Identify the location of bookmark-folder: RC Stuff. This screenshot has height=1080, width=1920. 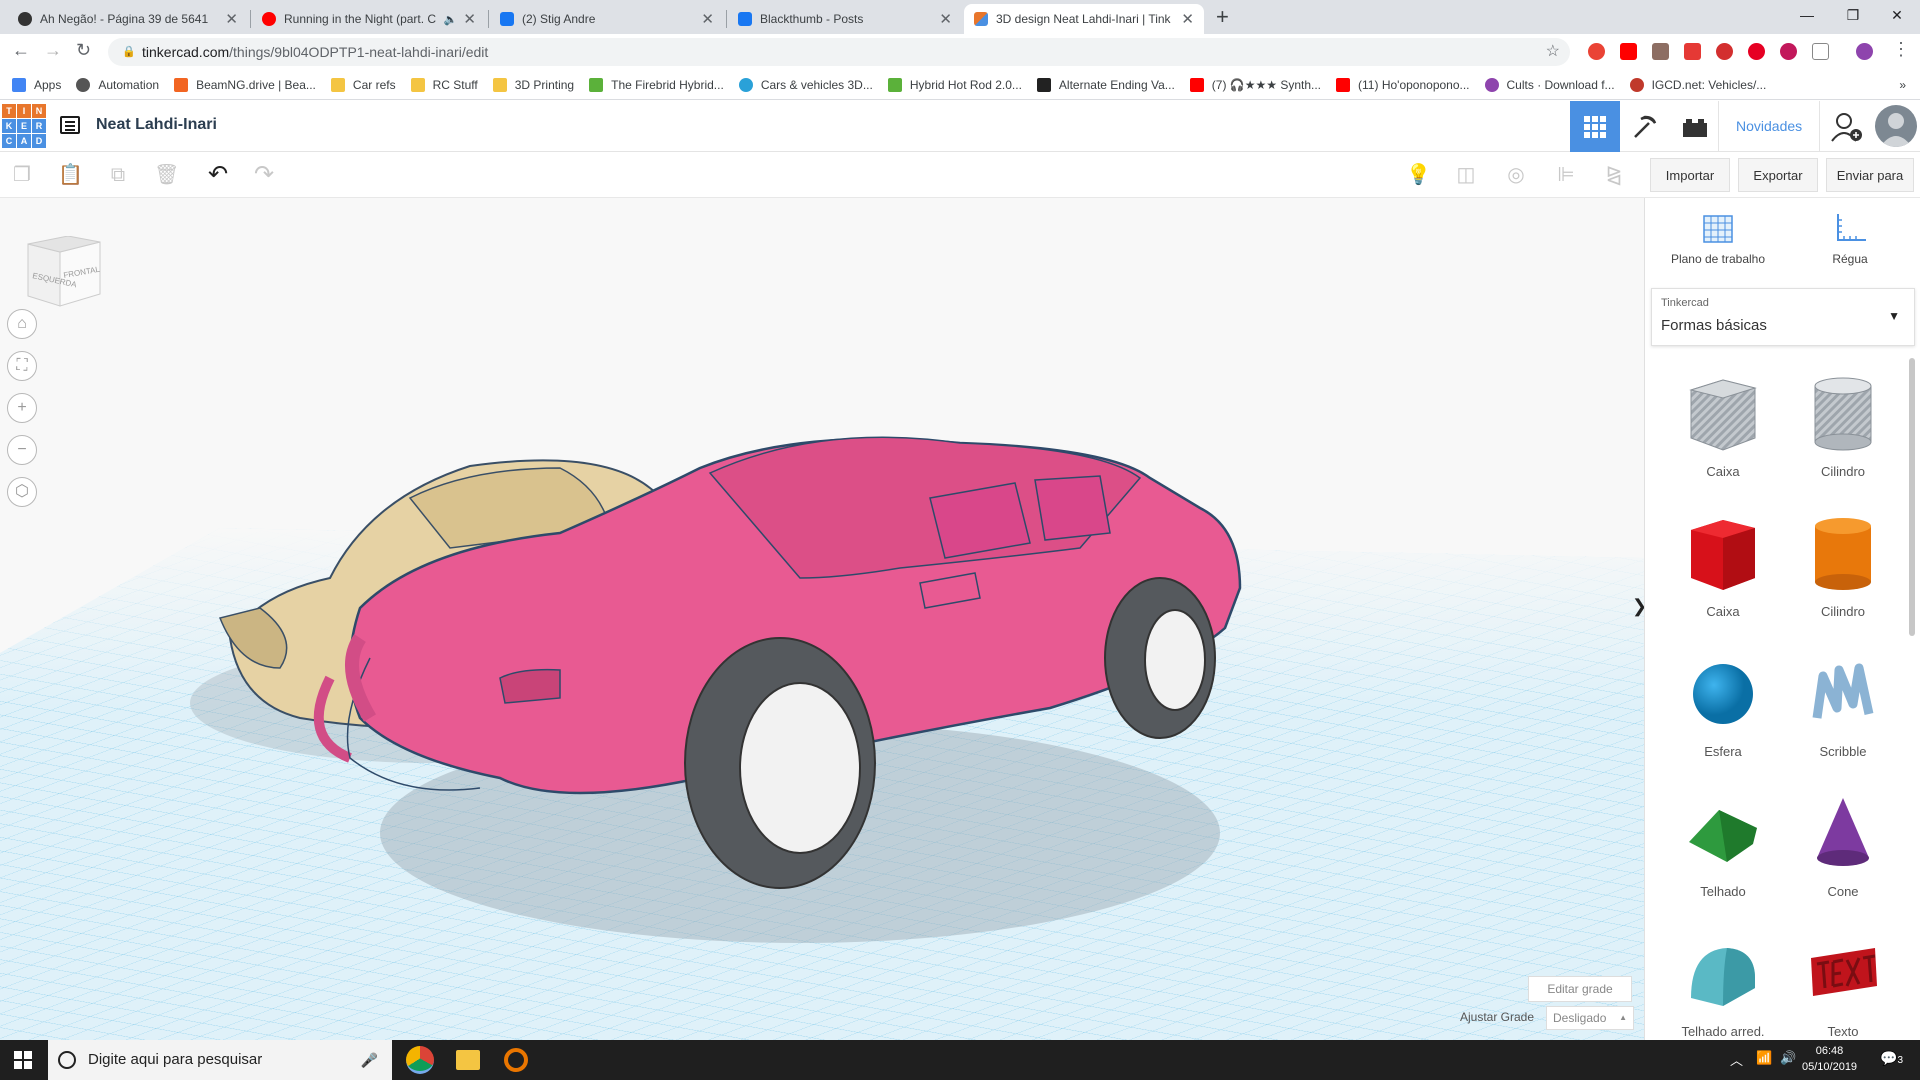
(444, 84).